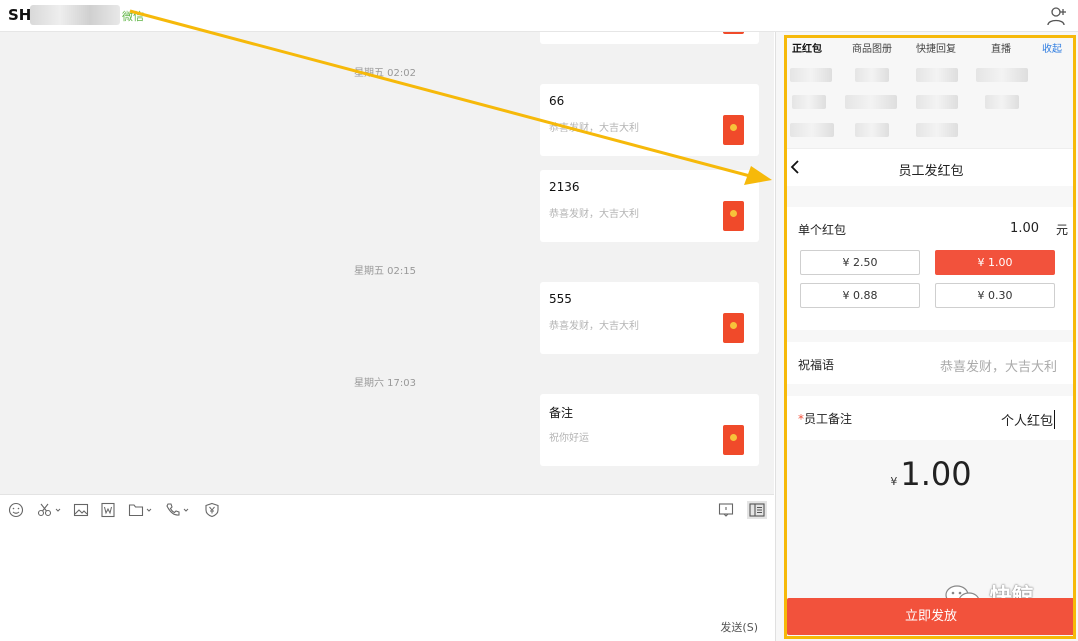 Image resolution: width=1078 pixels, height=641 pixels. Describe the element at coordinates (649, 318) in the screenshot. I see `red-envelope-message: 555 恭喜发财，大吉大利` at that location.